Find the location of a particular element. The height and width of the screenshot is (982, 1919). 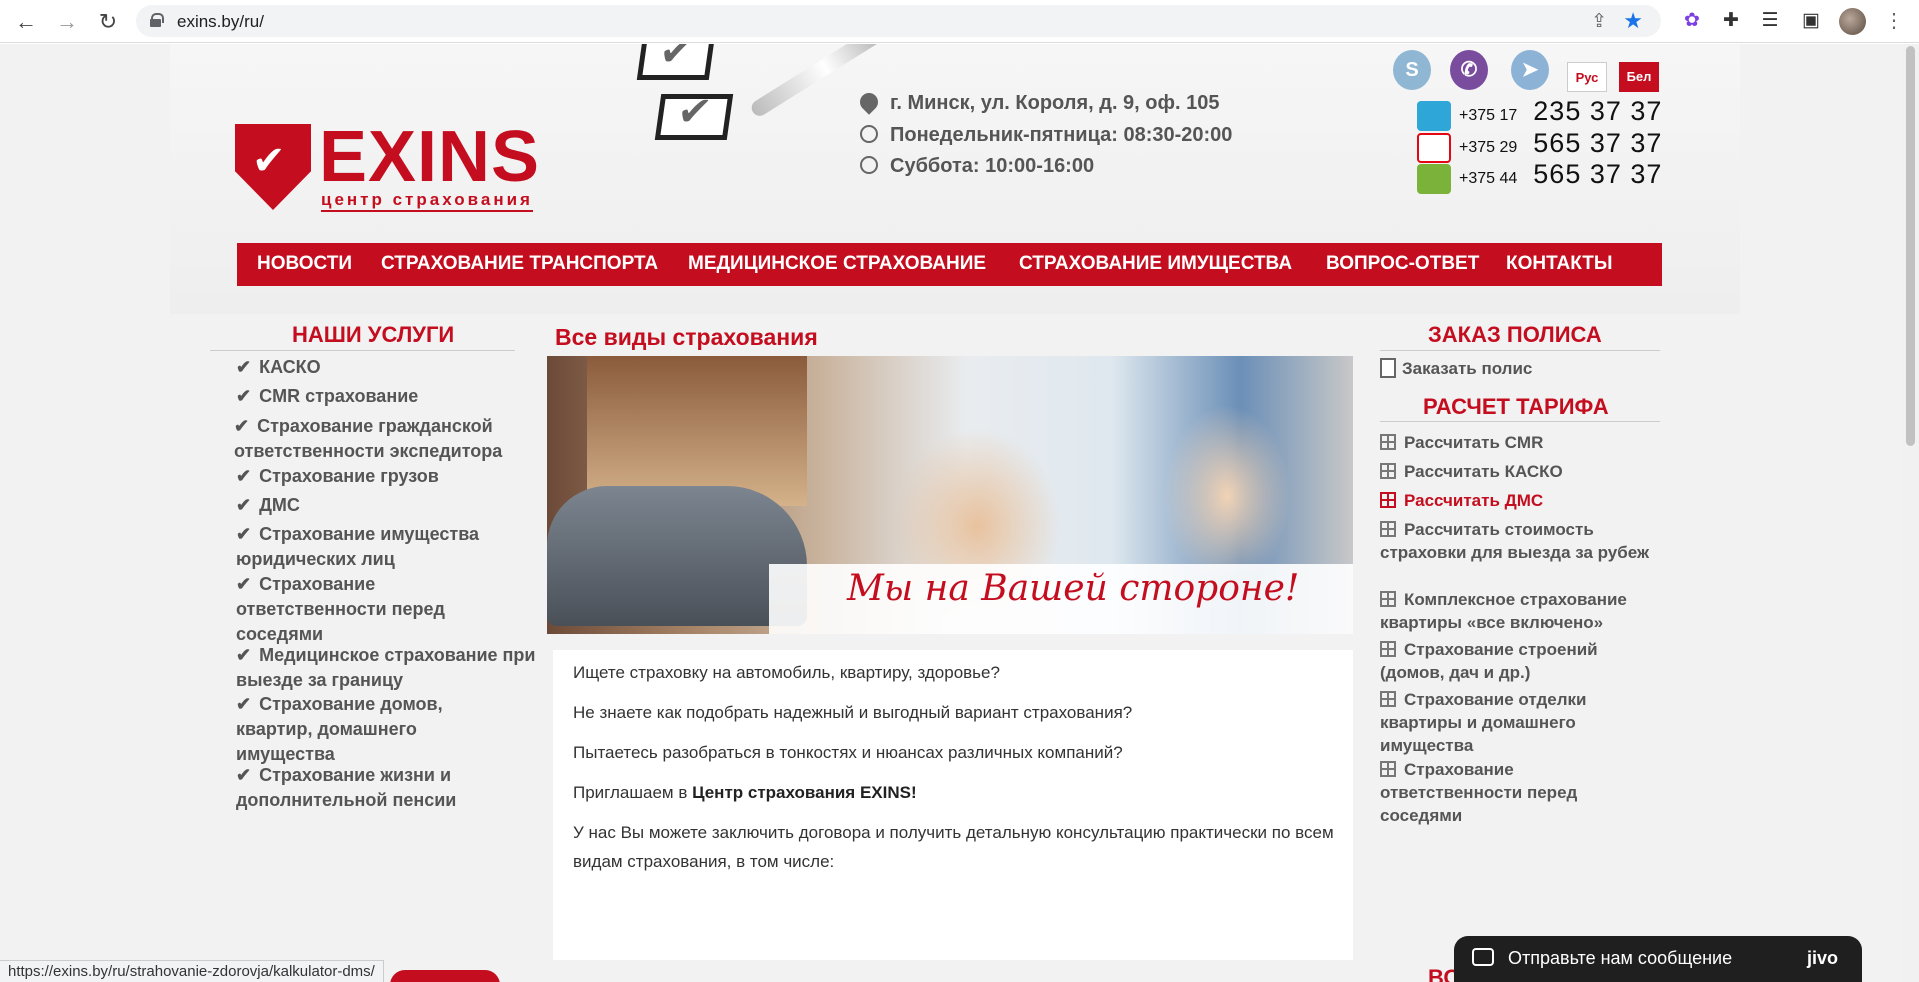

phone-row: +375 29 565 37 37 is located at coordinates (1539, 145).